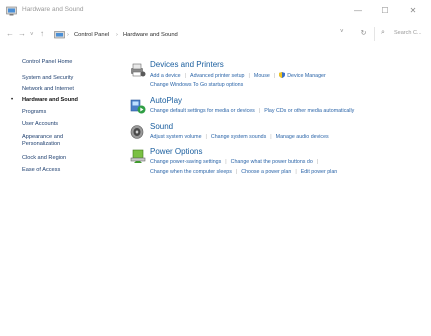  What do you see at coordinates (342, 32) in the screenshot?
I see `address-dropdown-icon: ˅` at bounding box center [342, 32].